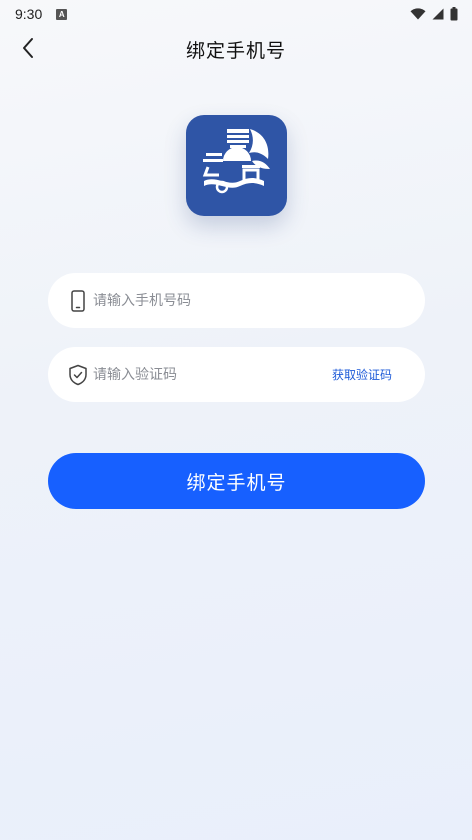 This screenshot has width=472, height=840. I want to click on page-title: 绑定手机号, so click(235, 51).